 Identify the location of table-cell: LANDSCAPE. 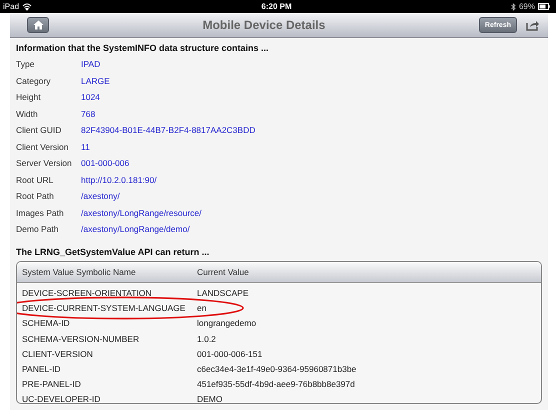
(222, 293).